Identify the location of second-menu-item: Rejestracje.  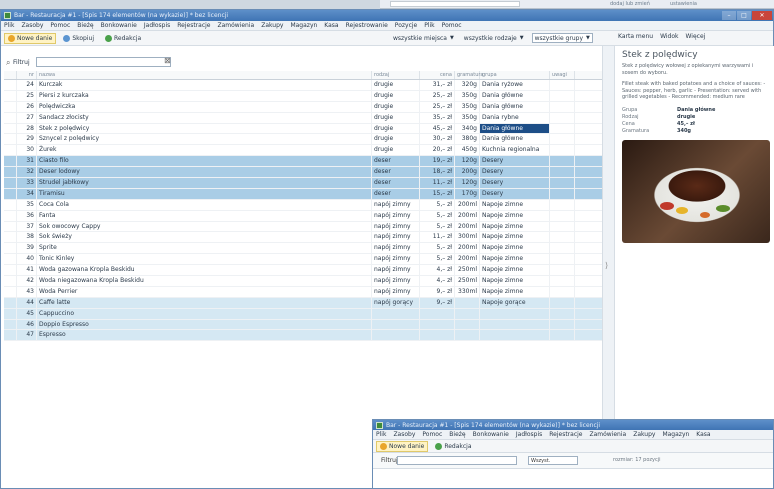
(565, 434).